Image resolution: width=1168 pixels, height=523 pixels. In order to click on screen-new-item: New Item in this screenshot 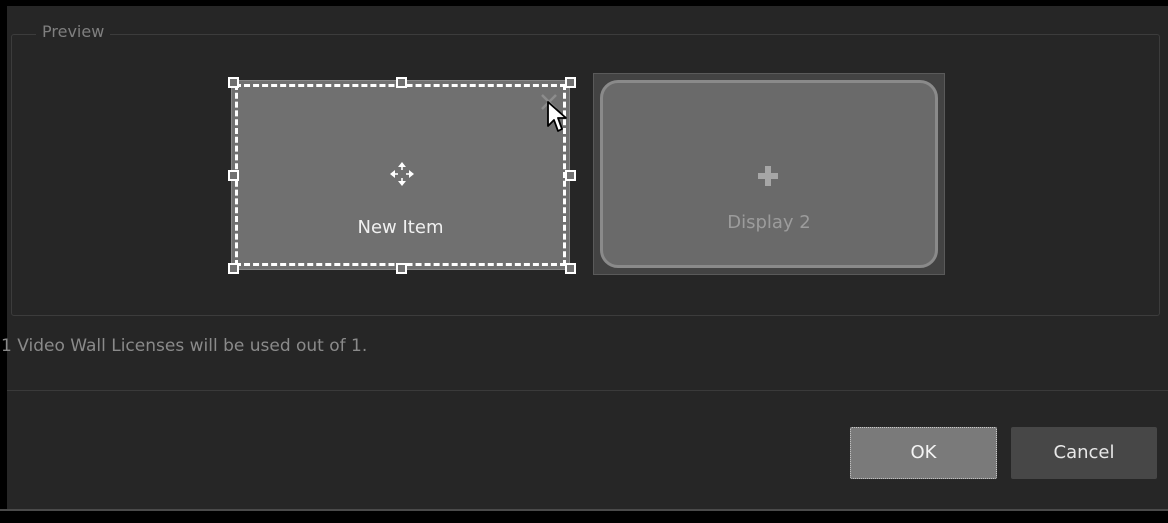, I will do `click(402, 175)`.